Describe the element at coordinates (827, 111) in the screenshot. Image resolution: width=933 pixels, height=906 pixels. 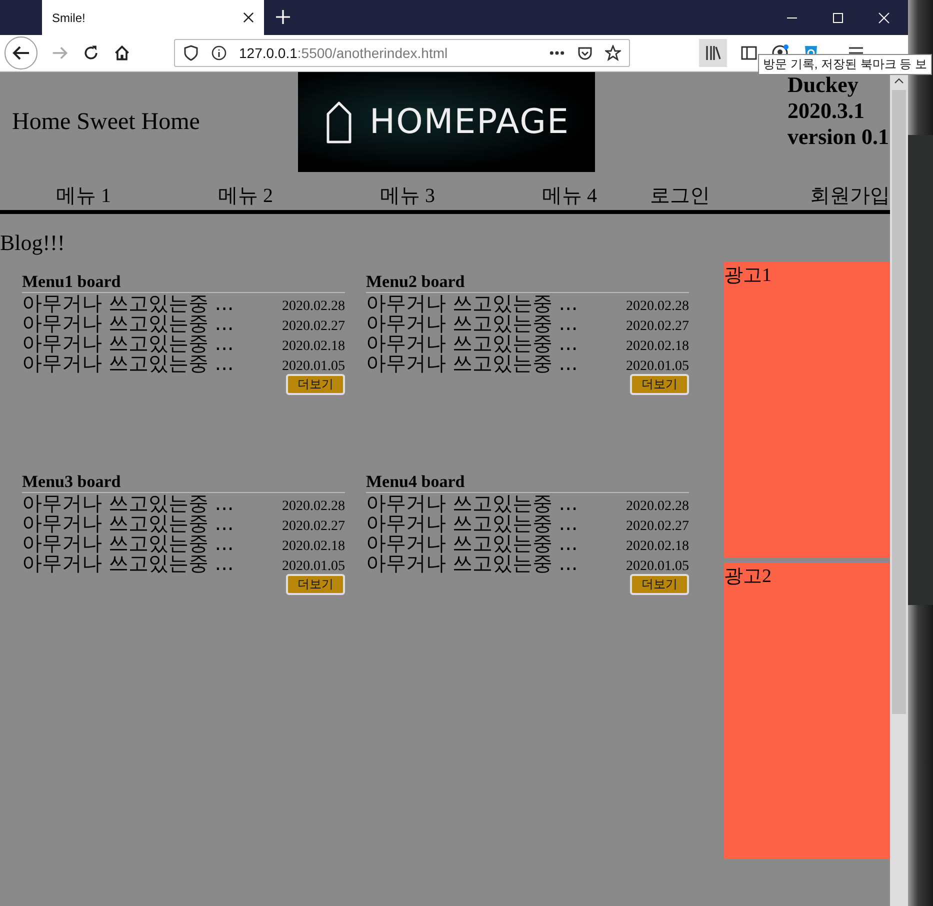
I see `version-info: 2020.3.1` at that location.